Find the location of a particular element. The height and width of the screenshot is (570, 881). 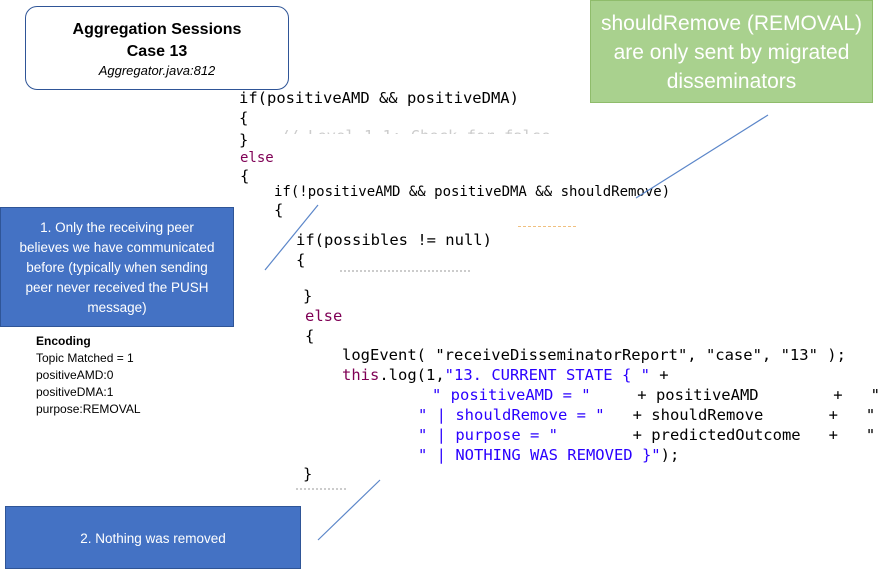

note1-line5: message) is located at coordinates (117, 307).